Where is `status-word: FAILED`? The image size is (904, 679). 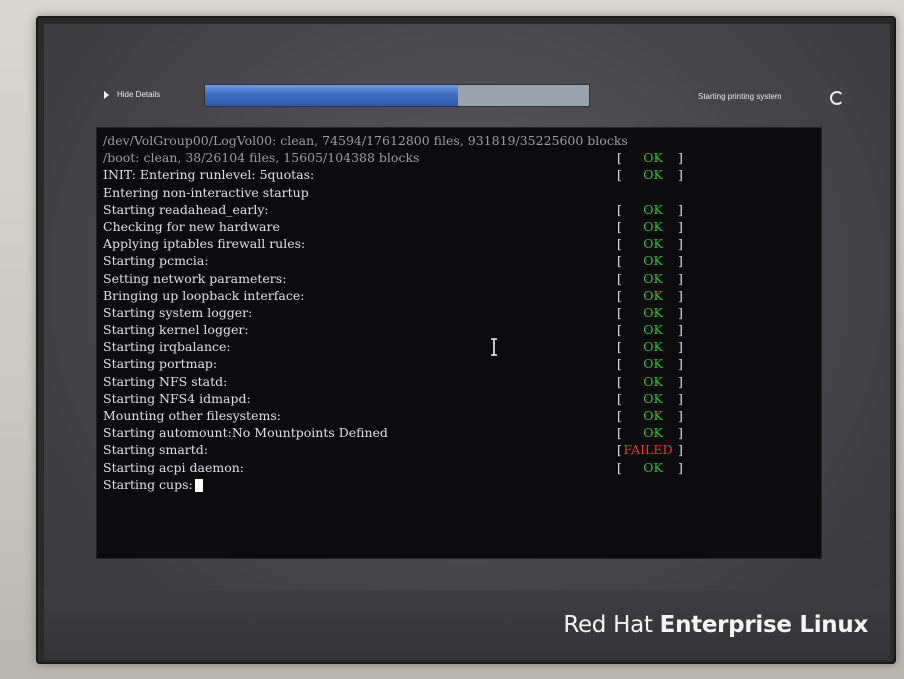
status-word: FAILED is located at coordinates (648, 450).